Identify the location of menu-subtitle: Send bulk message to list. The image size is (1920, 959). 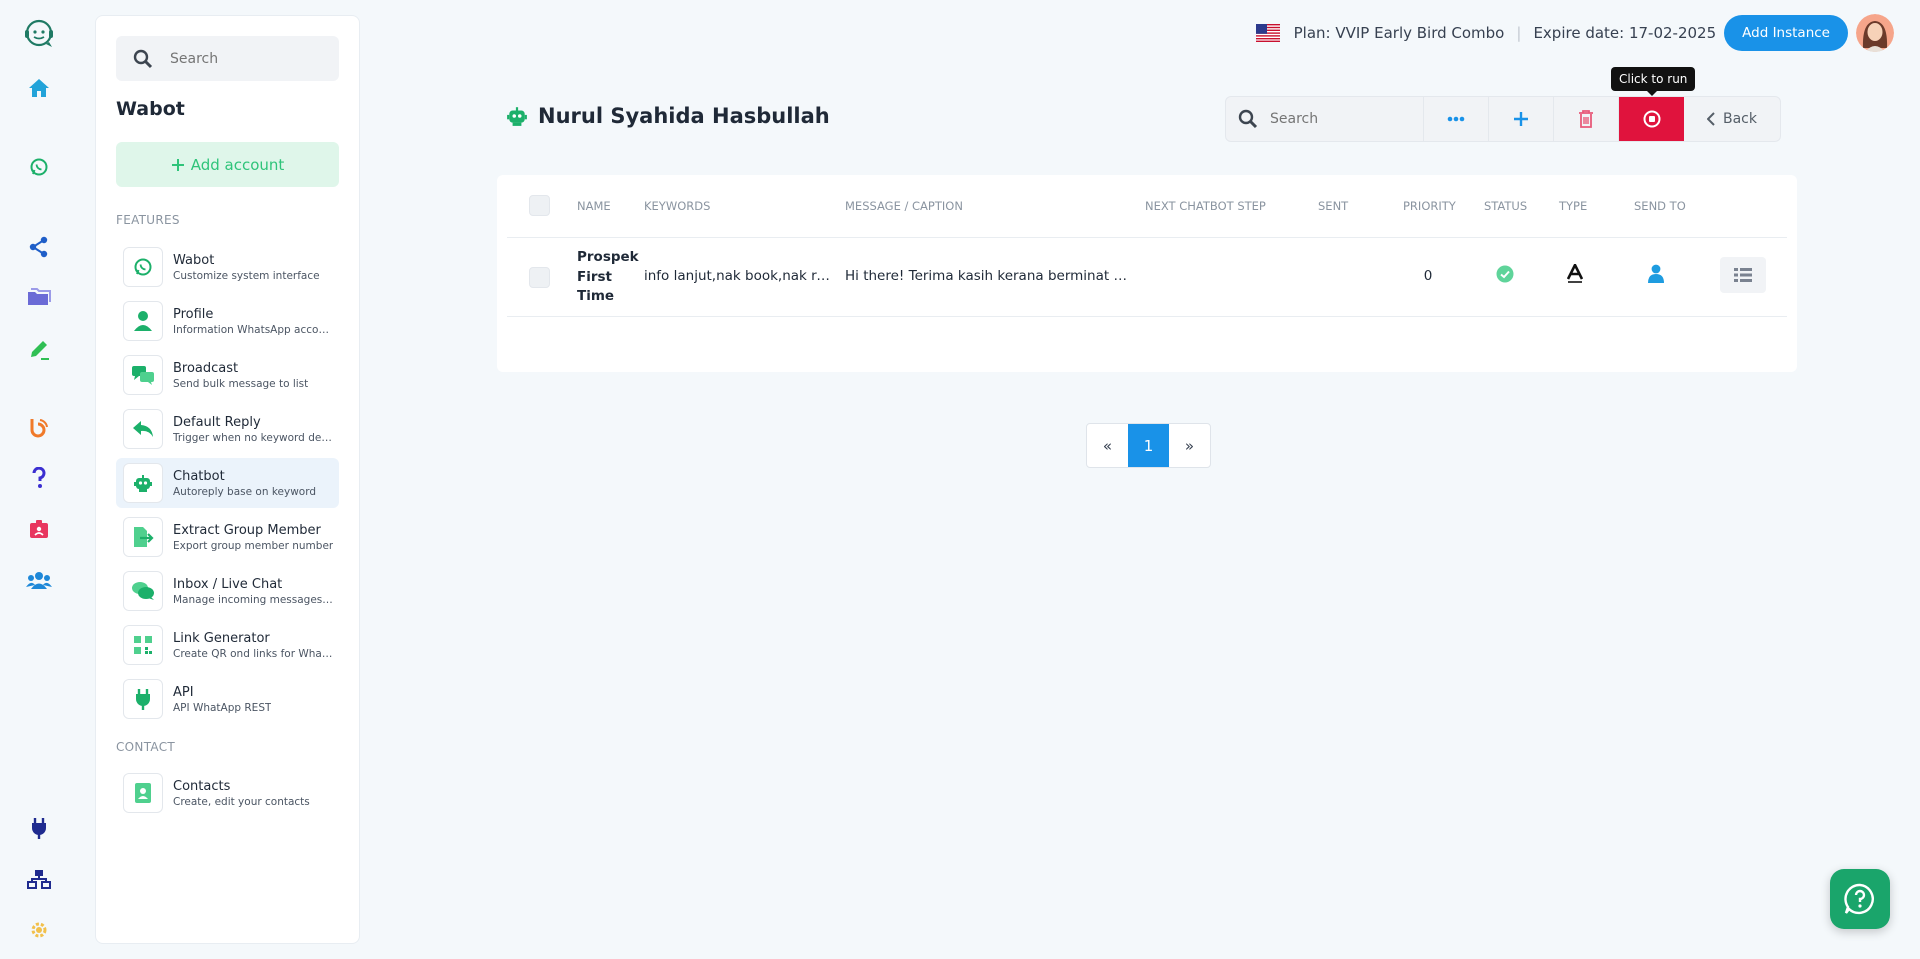
(241, 383).